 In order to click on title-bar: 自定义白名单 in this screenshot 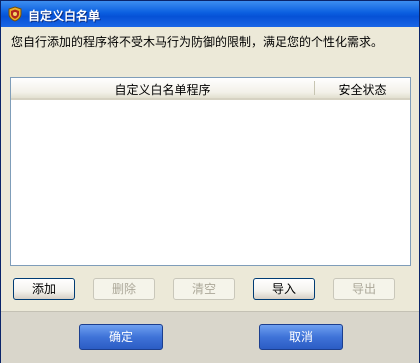, I will do `click(210, 14)`.